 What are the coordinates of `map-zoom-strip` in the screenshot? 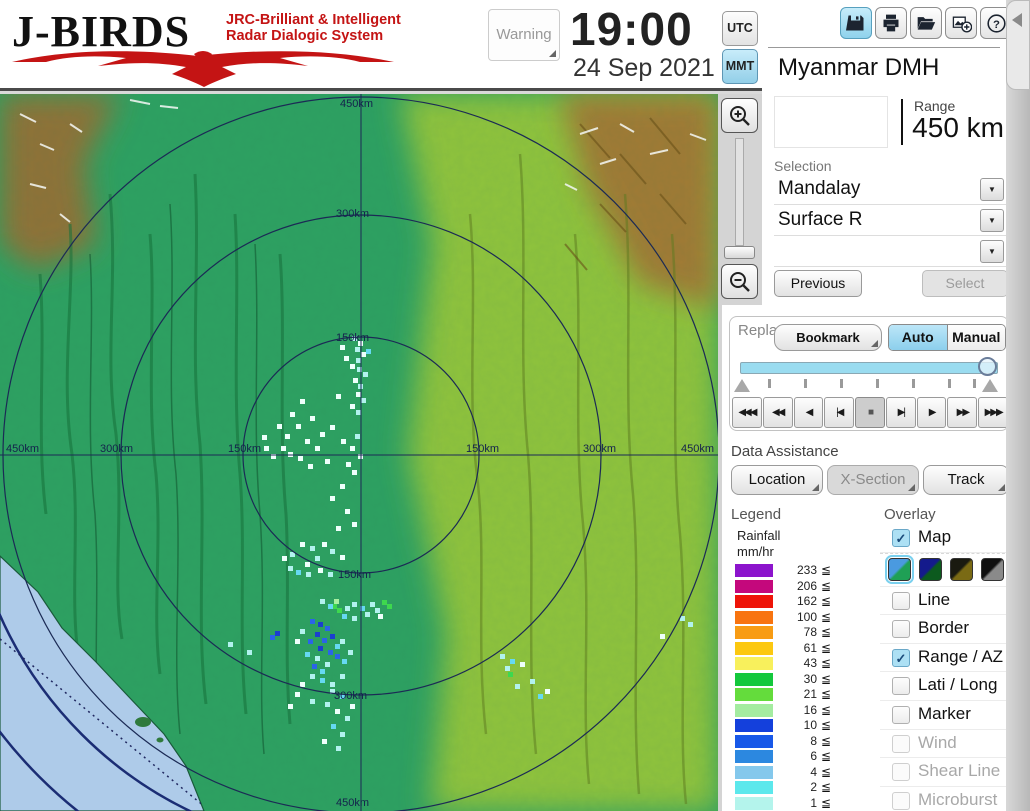 It's located at (740, 199).